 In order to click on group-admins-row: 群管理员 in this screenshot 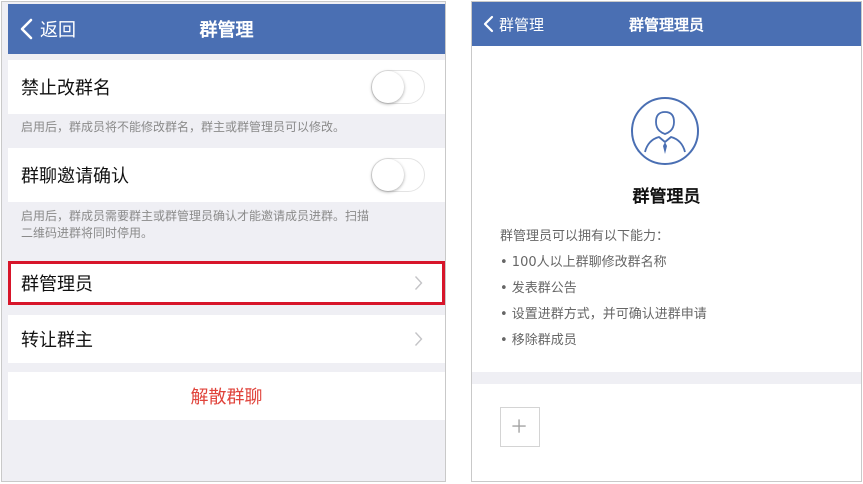, I will do `click(226, 283)`.